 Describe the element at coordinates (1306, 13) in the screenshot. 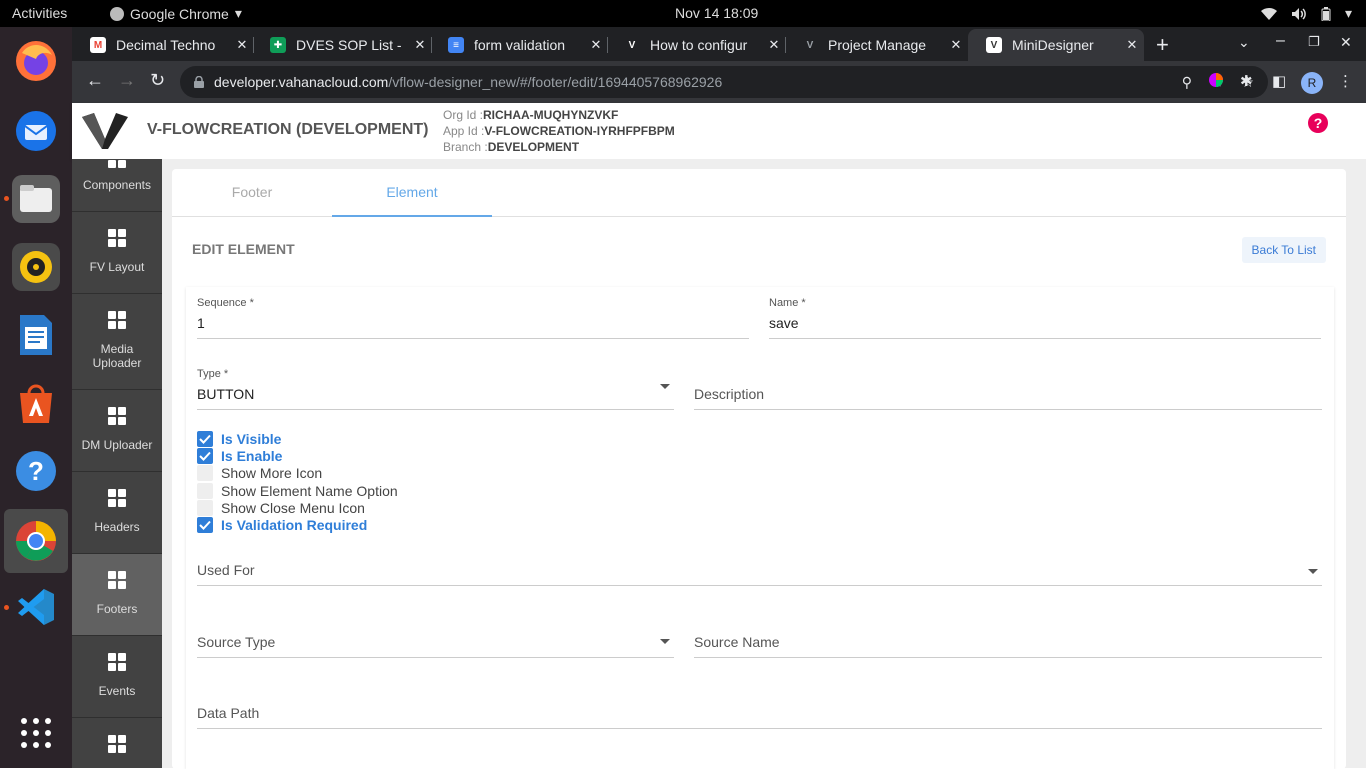

I see `system-tray: ▾` at that location.